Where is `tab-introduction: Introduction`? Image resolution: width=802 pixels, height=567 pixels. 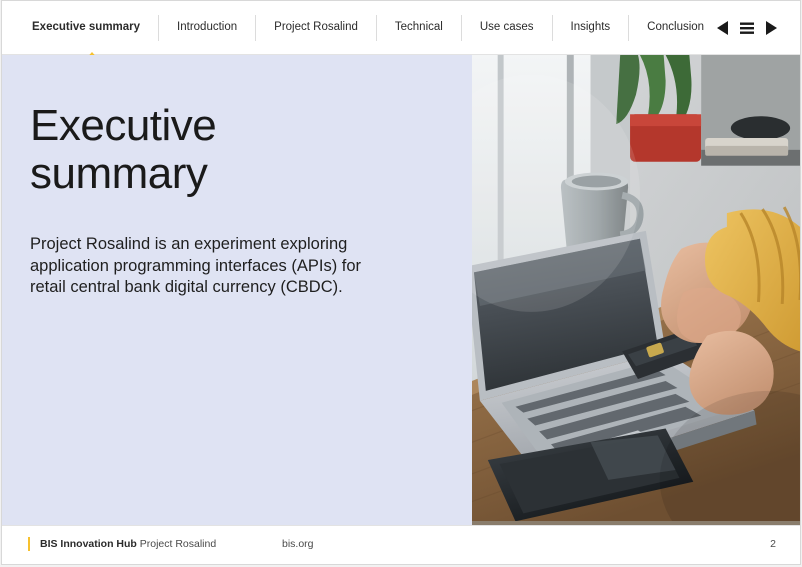 tab-introduction: Introduction is located at coordinates (208, 27).